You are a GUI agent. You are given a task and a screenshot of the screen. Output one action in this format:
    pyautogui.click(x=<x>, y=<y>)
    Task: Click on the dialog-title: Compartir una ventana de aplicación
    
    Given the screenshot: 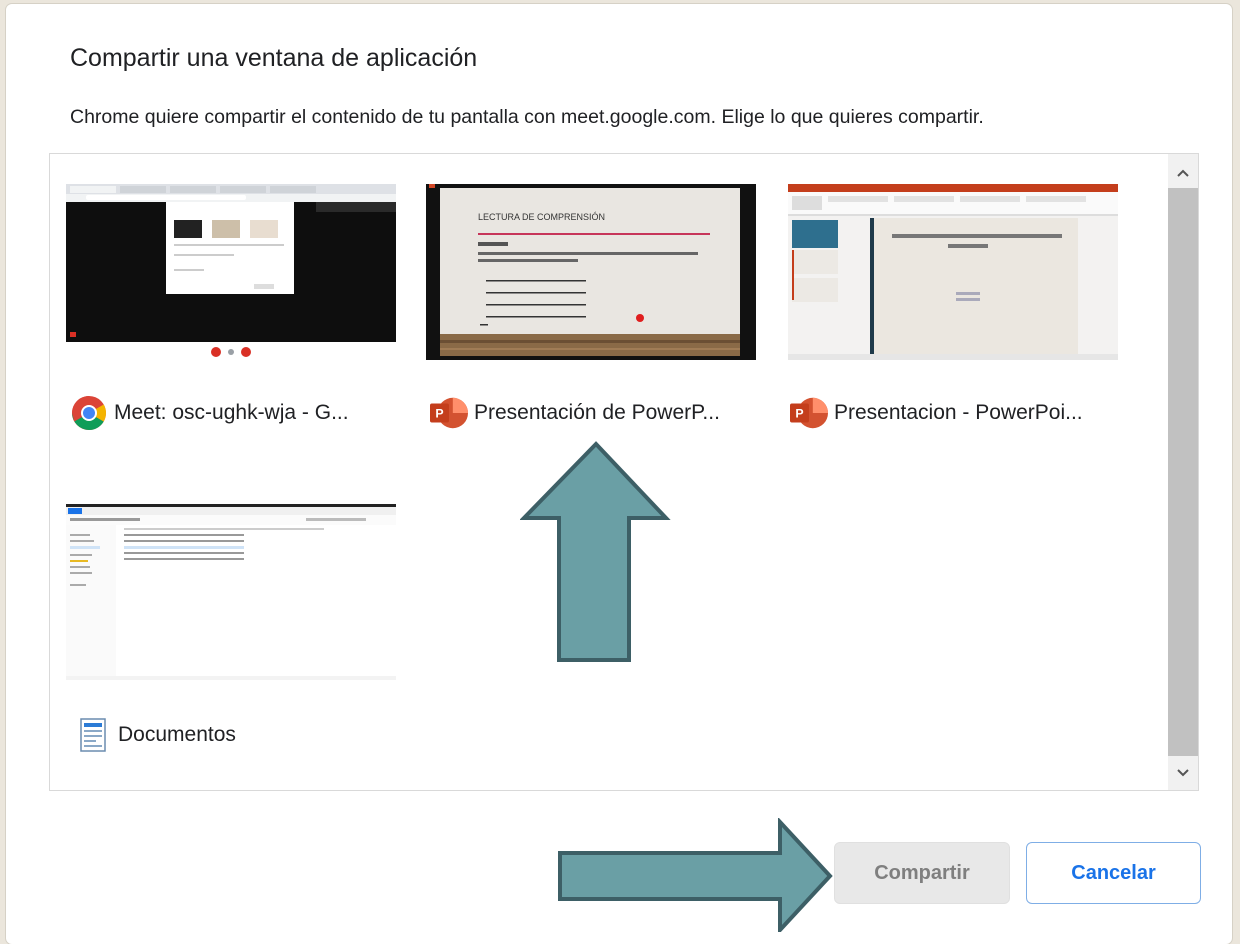 What is the action you would take?
    pyautogui.click(x=274, y=58)
    